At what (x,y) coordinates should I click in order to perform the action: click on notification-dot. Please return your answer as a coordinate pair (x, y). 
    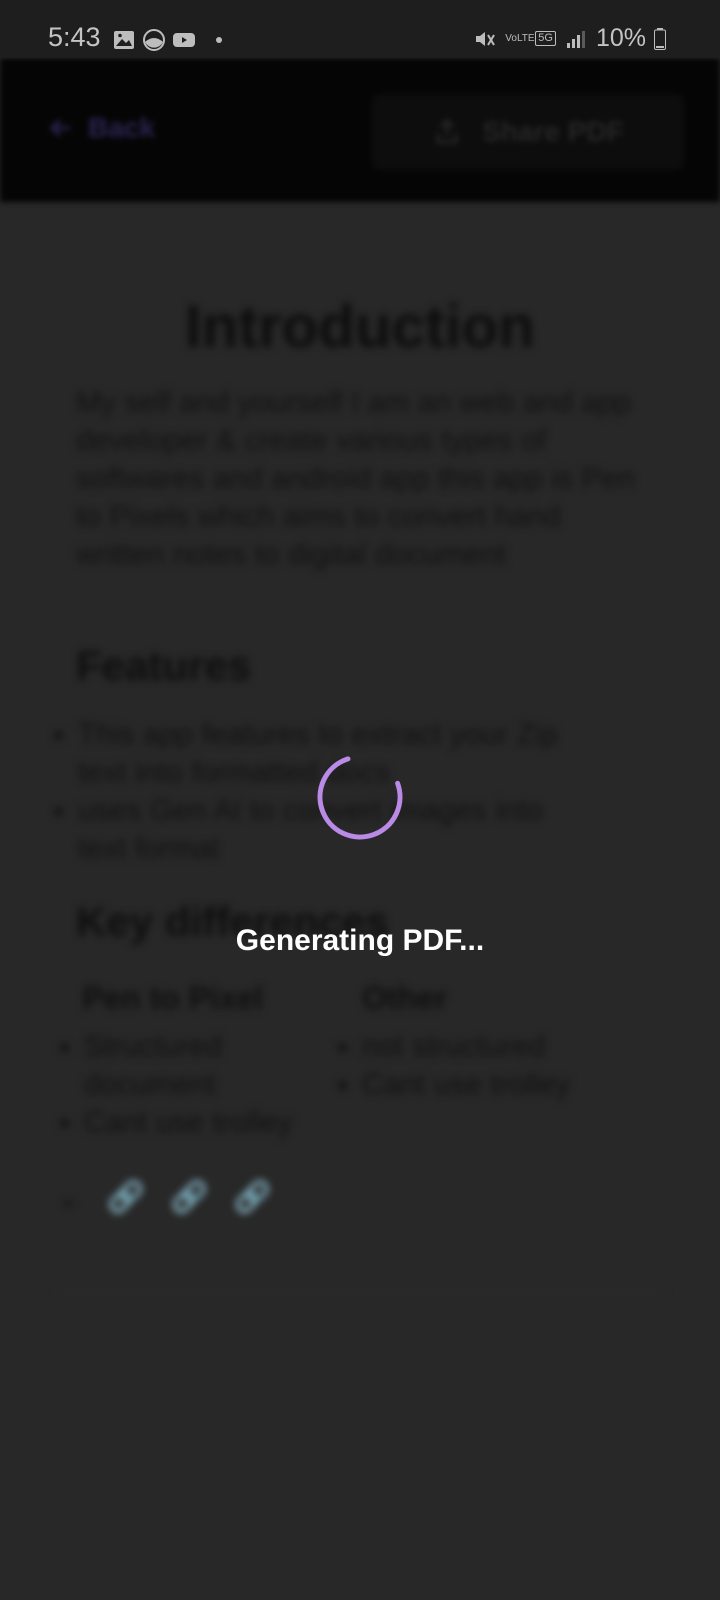
    Looking at the image, I should click on (219, 40).